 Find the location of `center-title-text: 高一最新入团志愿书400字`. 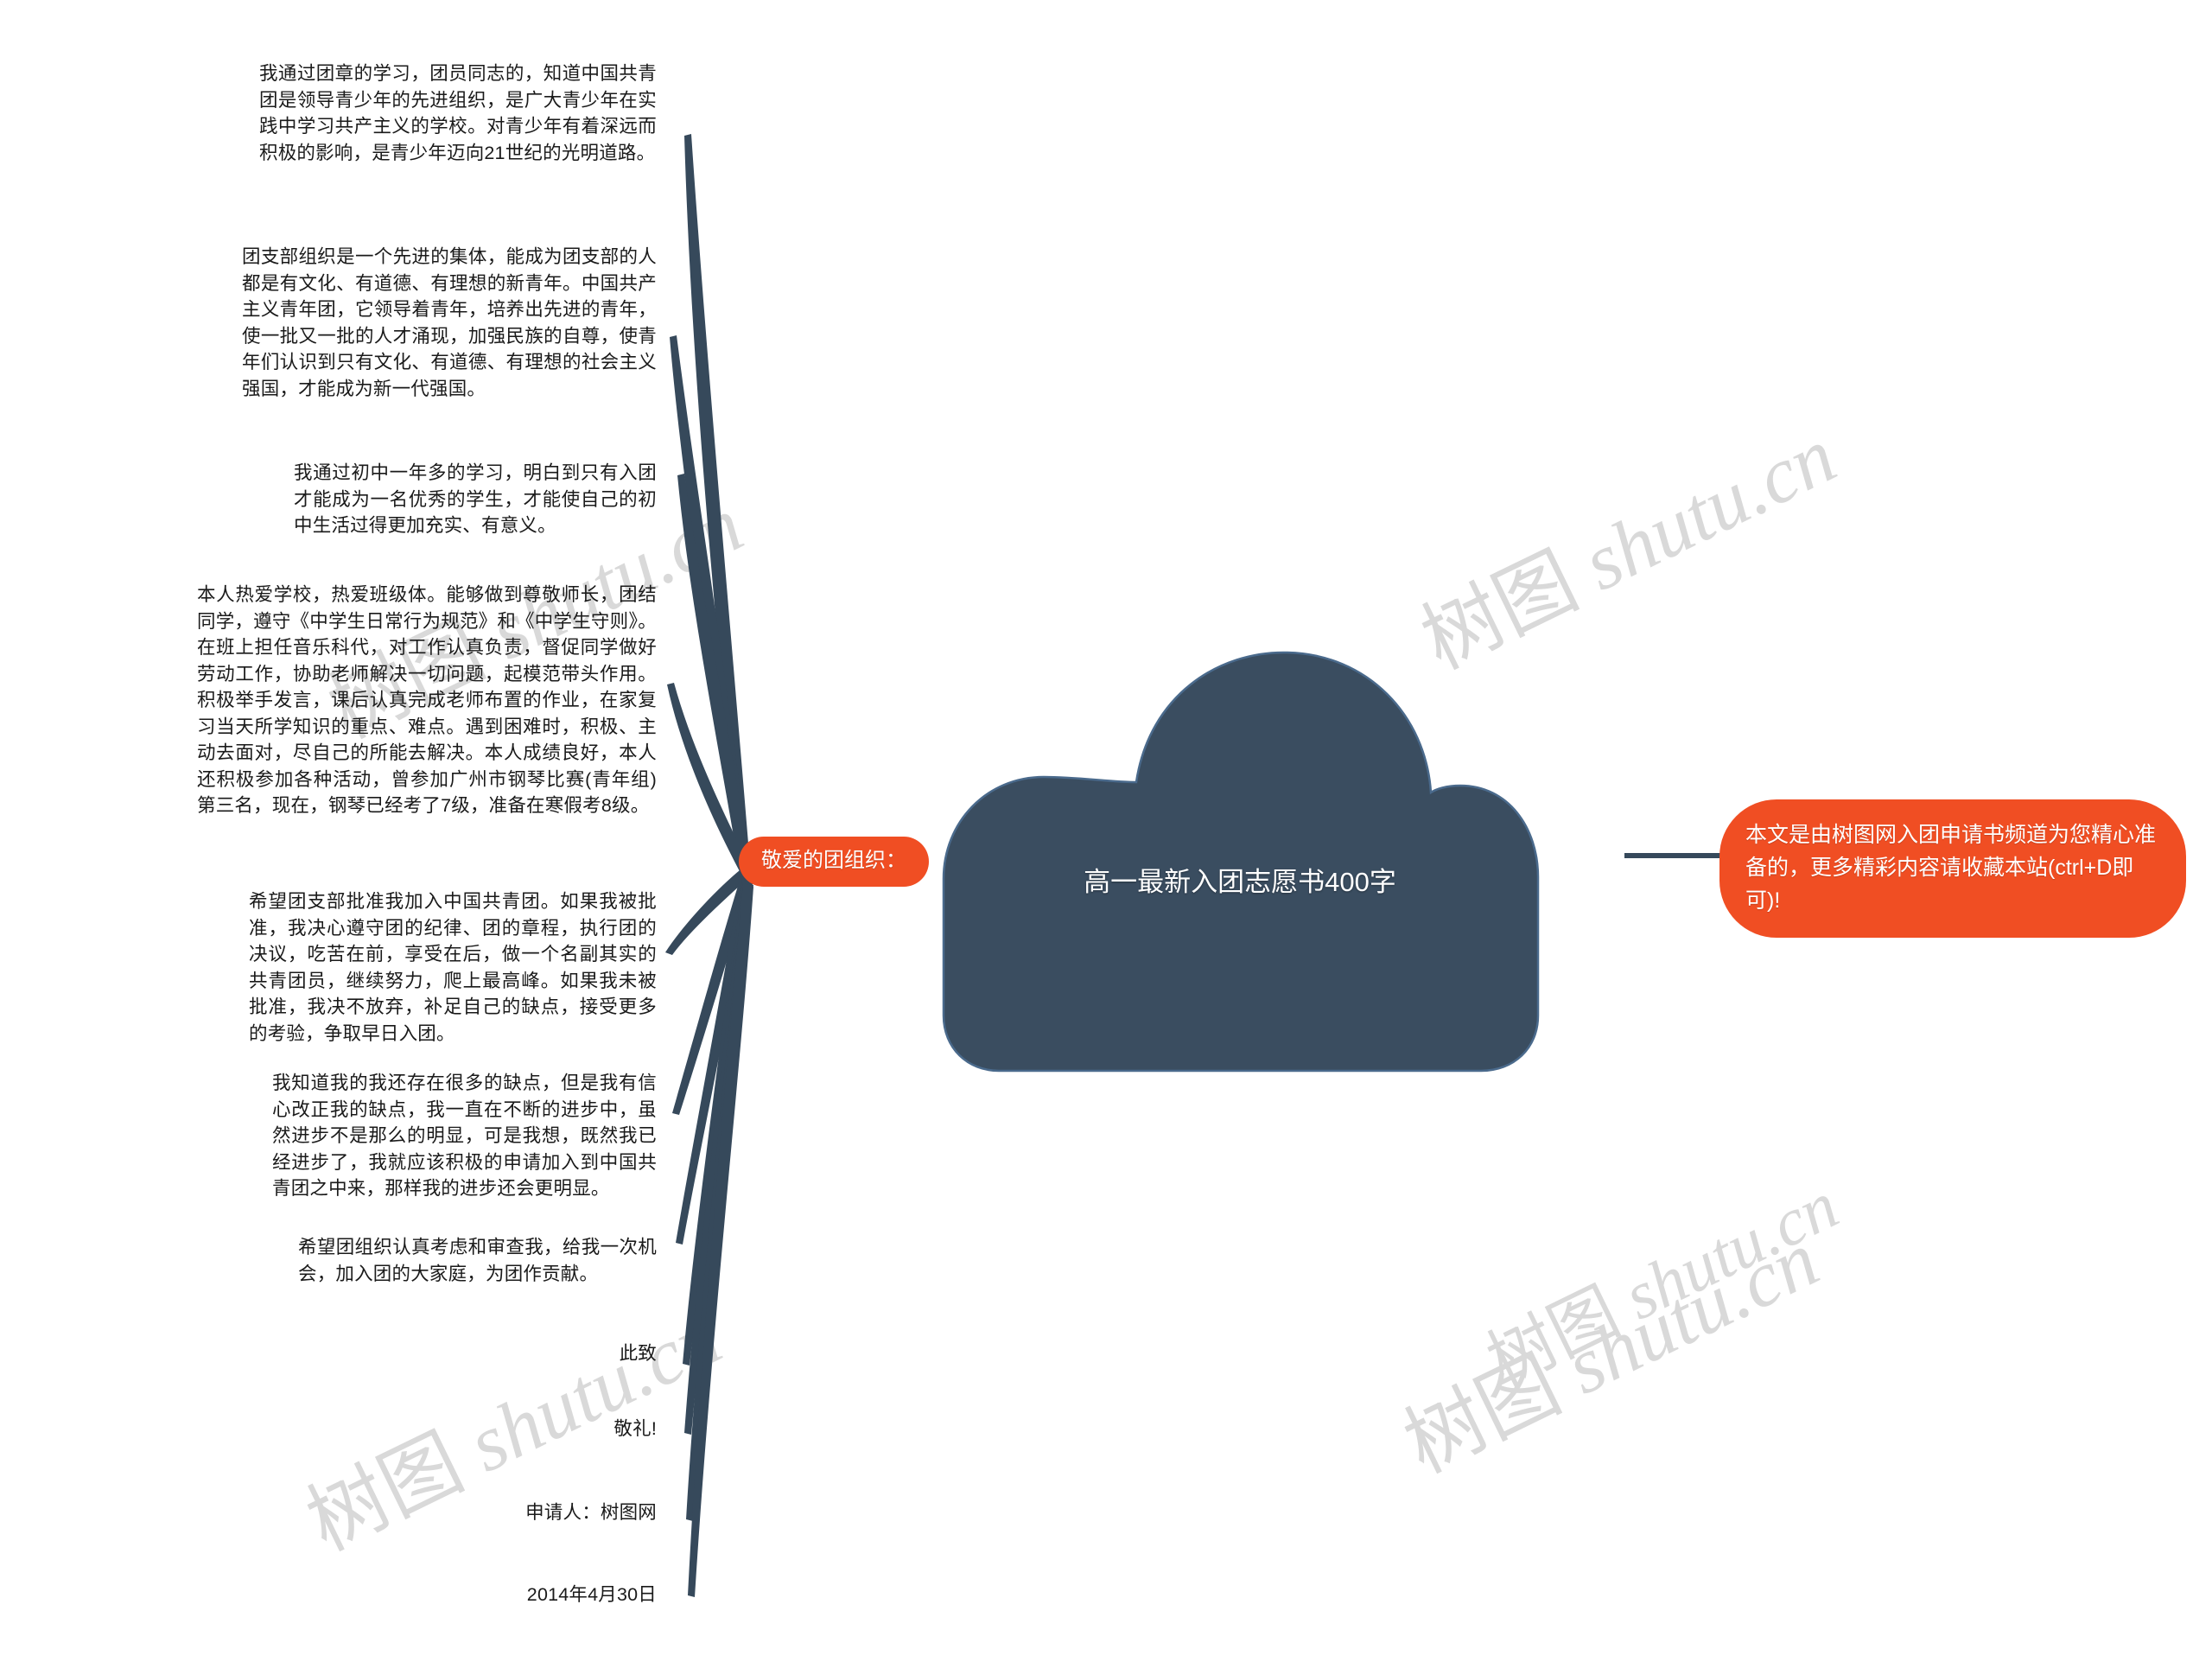

center-title-text: 高一最新入团志愿书400字 is located at coordinates (1240, 882).